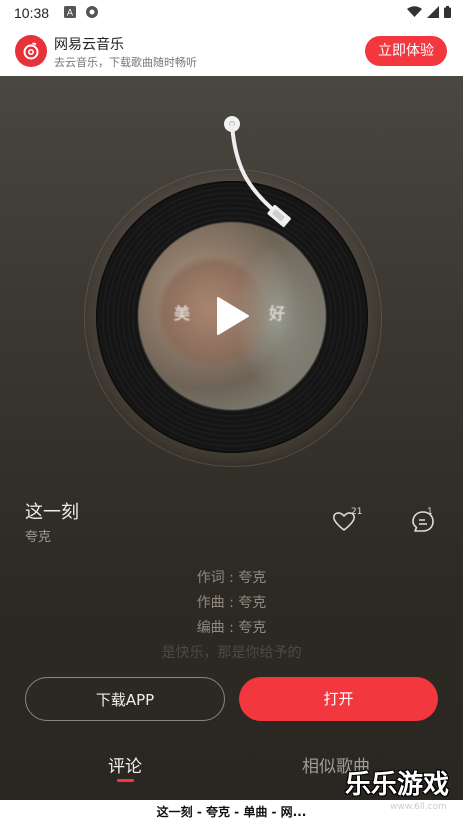 This screenshot has width=463, height=824. Describe the element at coordinates (231, 653) in the screenshot. I see `lyric-line: 是快乐，那是你给予的` at that location.